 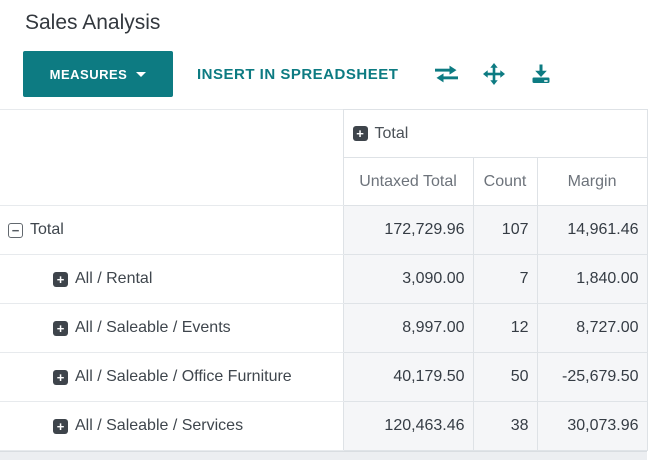 I want to click on row-header-total: − Total, so click(x=171, y=230).